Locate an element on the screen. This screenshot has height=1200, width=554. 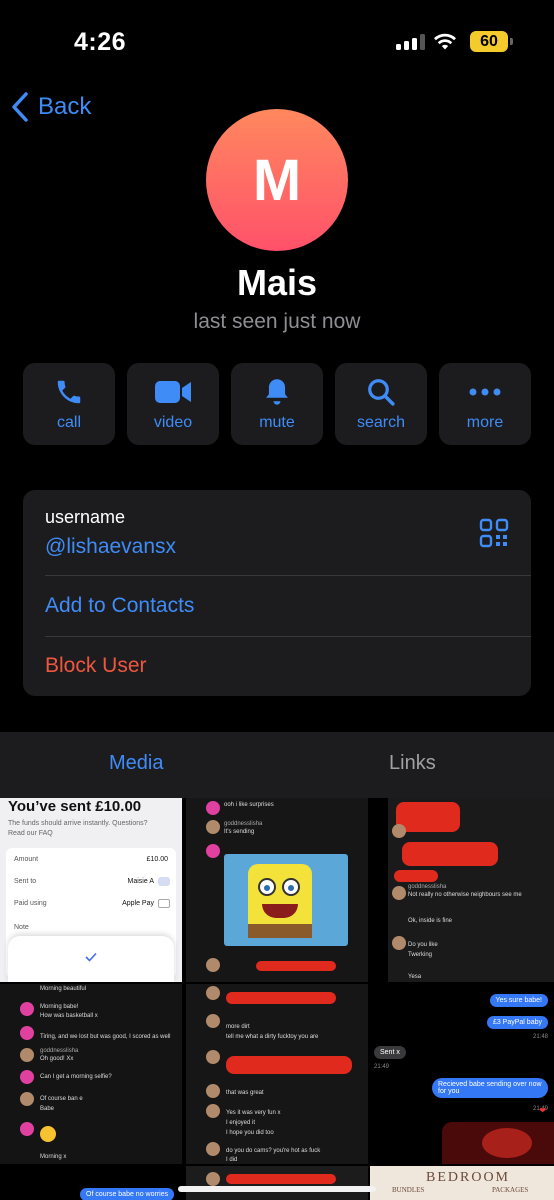
photo-thumbnail is located at coordinates (498, 1143).